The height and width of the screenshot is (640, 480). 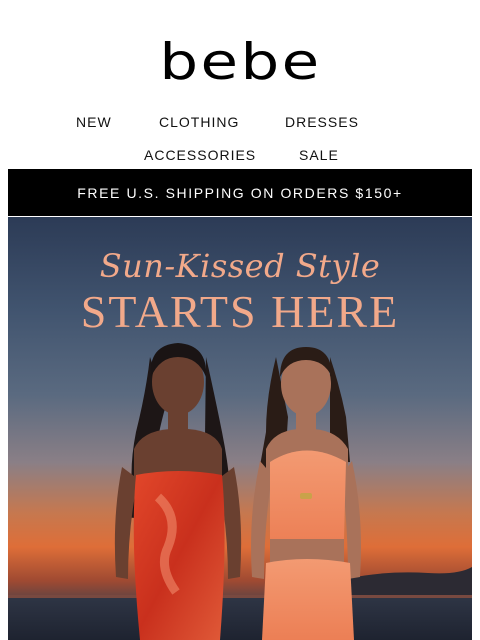 What do you see at coordinates (200, 155) in the screenshot?
I see `nav-link-accessories: ACCESSORIES` at bounding box center [200, 155].